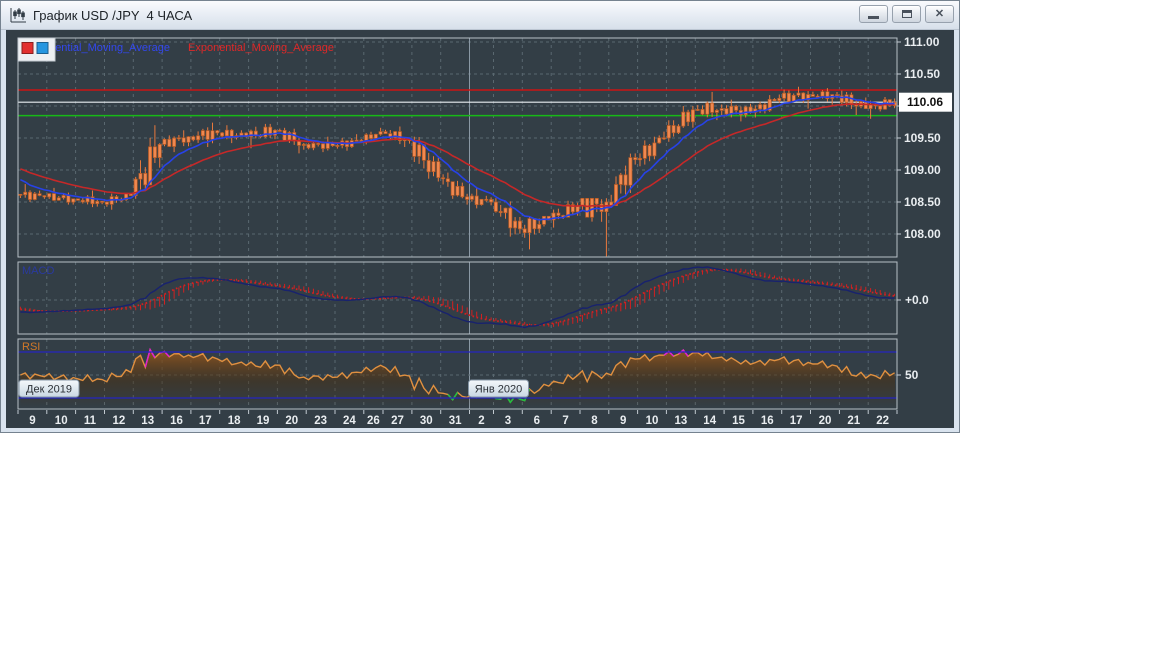 The width and height of the screenshot is (1152, 648). I want to click on svg-text: 109.50, so click(922, 138).